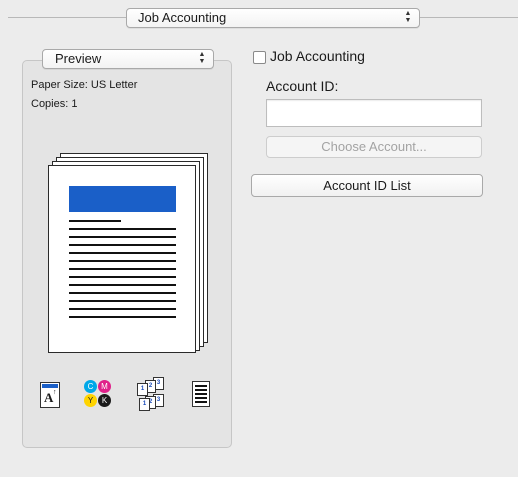 The height and width of the screenshot is (477, 518). What do you see at coordinates (67, 17) in the screenshot?
I see `top-separator-left` at bounding box center [67, 17].